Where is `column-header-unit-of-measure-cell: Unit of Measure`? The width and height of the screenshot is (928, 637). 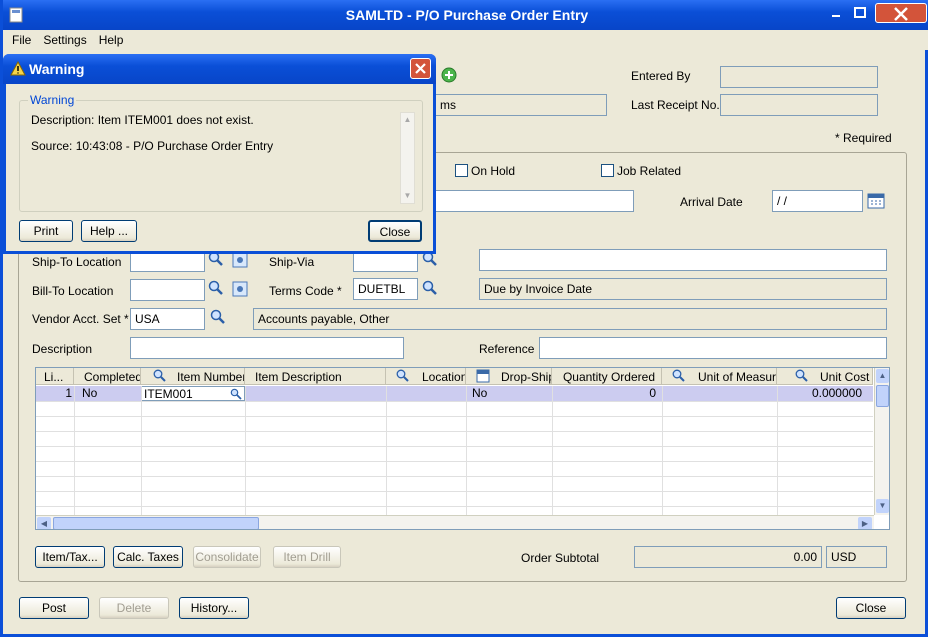
column-header-unit-of-measure-cell: Unit of Measure is located at coordinates (719, 376).